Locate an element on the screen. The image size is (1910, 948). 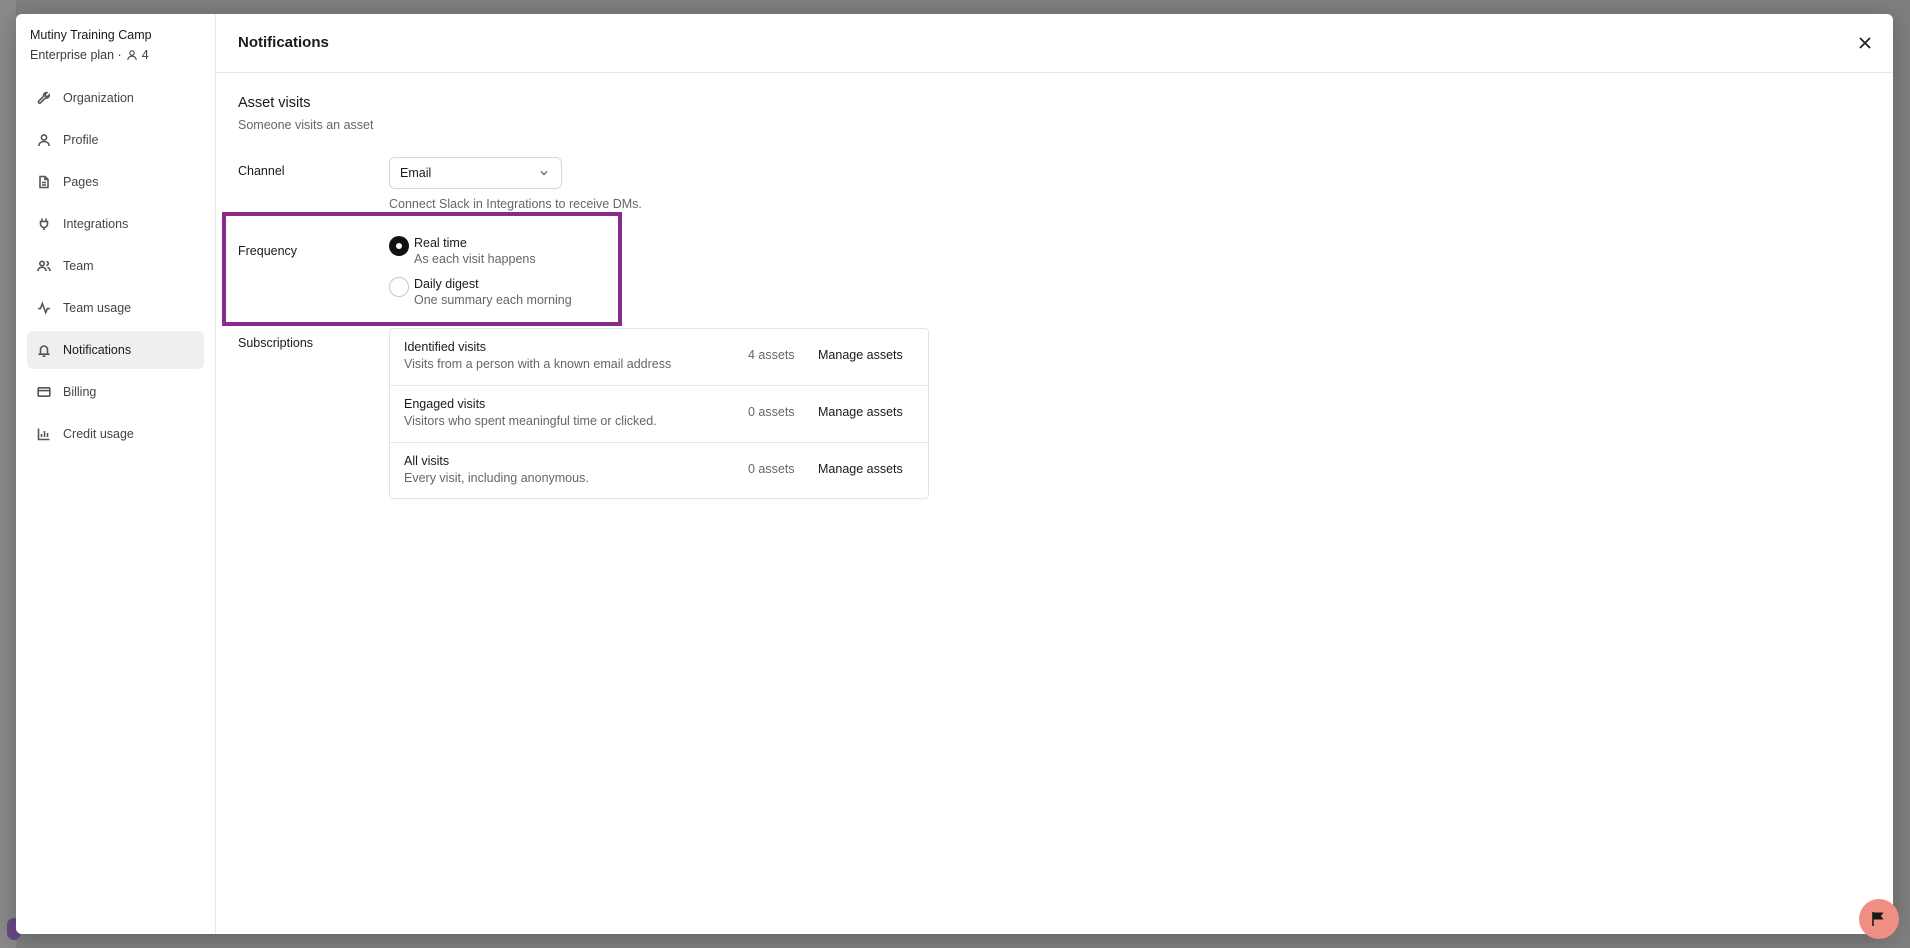
subscription-title: Identified visits is located at coordinates (445, 347).